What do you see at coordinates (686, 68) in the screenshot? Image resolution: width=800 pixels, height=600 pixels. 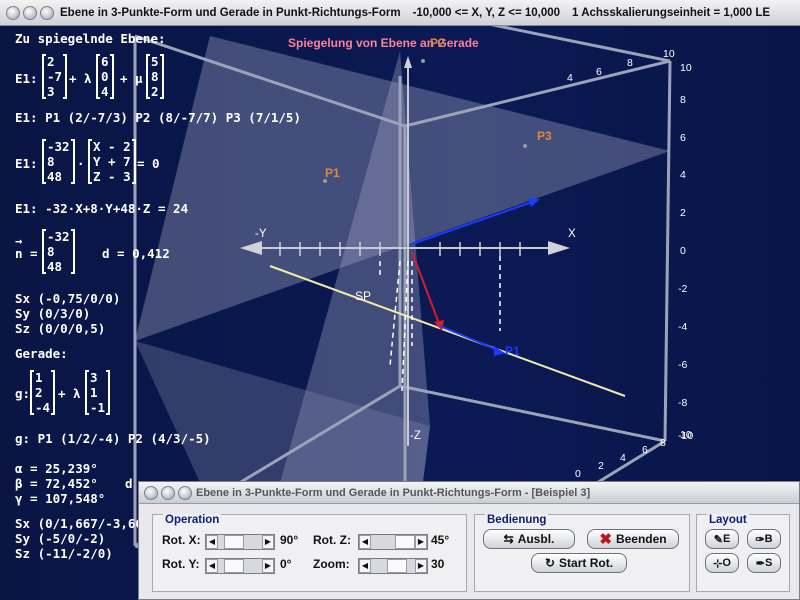 I see `tick-right-0: 10` at bounding box center [686, 68].